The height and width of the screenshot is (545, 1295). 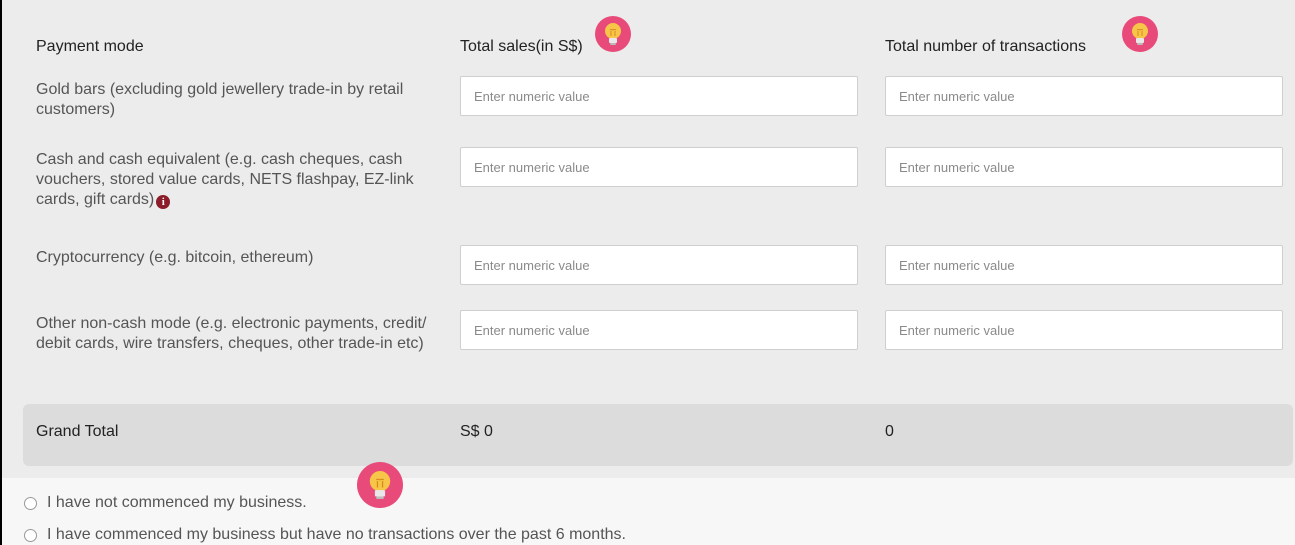 What do you see at coordinates (1084, 265) in the screenshot?
I see `crypto-transactions-input` at bounding box center [1084, 265].